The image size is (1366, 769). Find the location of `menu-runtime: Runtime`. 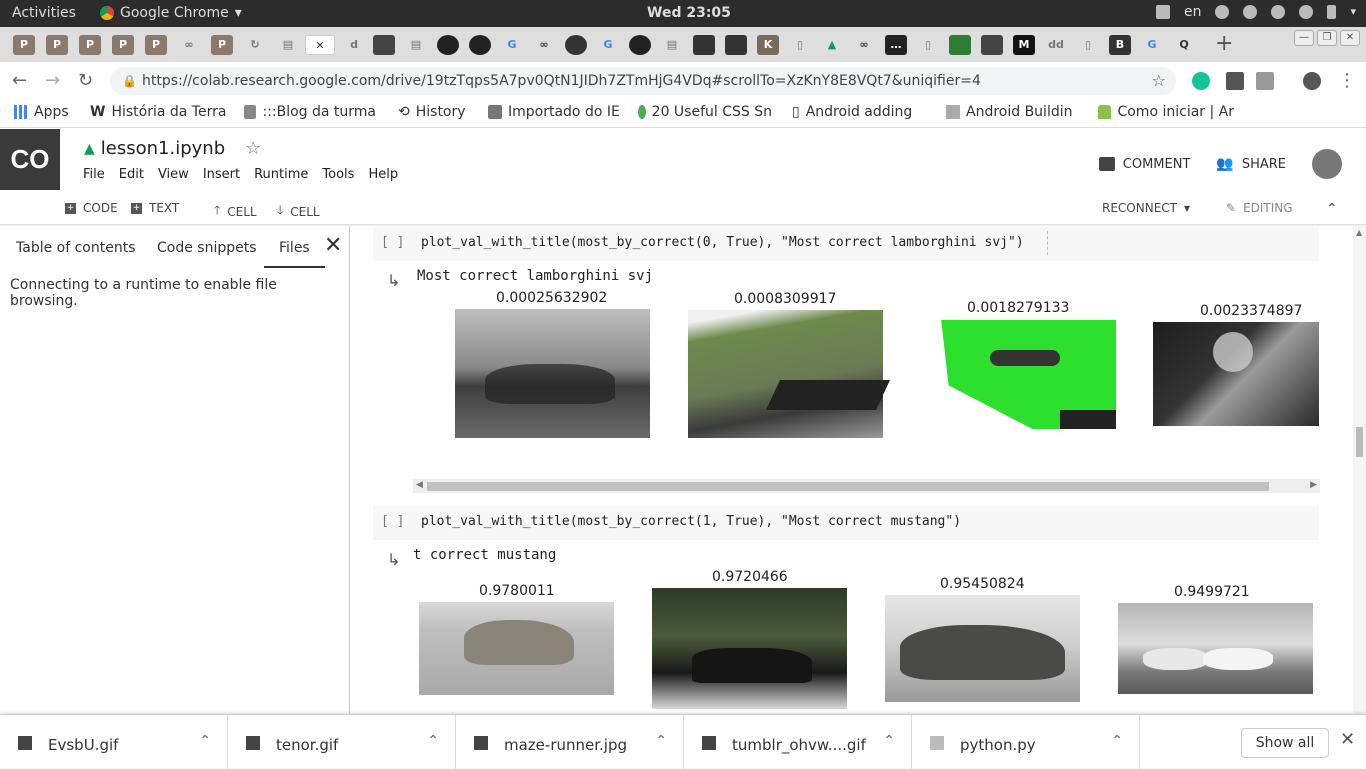

menu-runtime: Runtime is located at coordinates (281, 174).